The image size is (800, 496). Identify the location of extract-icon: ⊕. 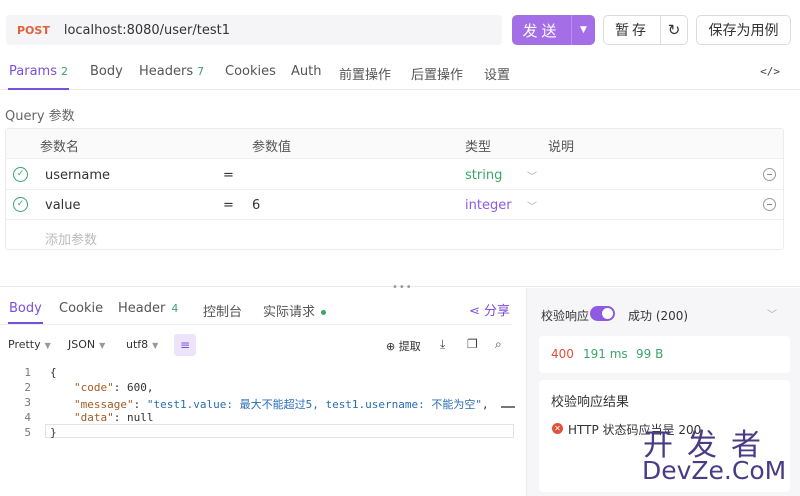
(391, 346).